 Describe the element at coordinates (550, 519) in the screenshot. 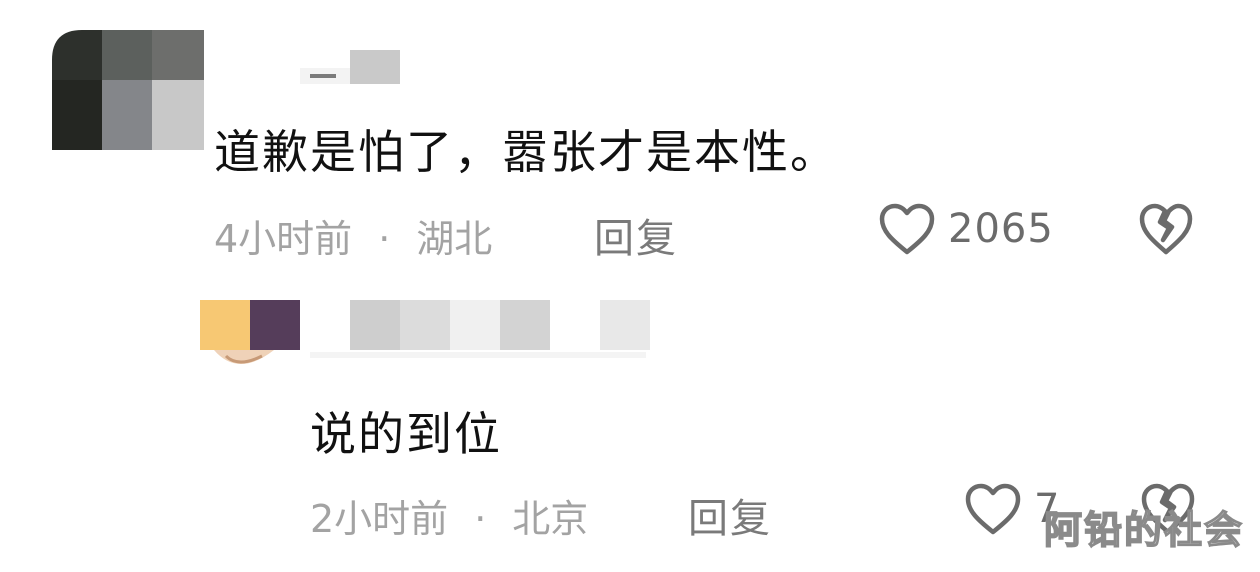

I see `comment-location: 北京` at that location.